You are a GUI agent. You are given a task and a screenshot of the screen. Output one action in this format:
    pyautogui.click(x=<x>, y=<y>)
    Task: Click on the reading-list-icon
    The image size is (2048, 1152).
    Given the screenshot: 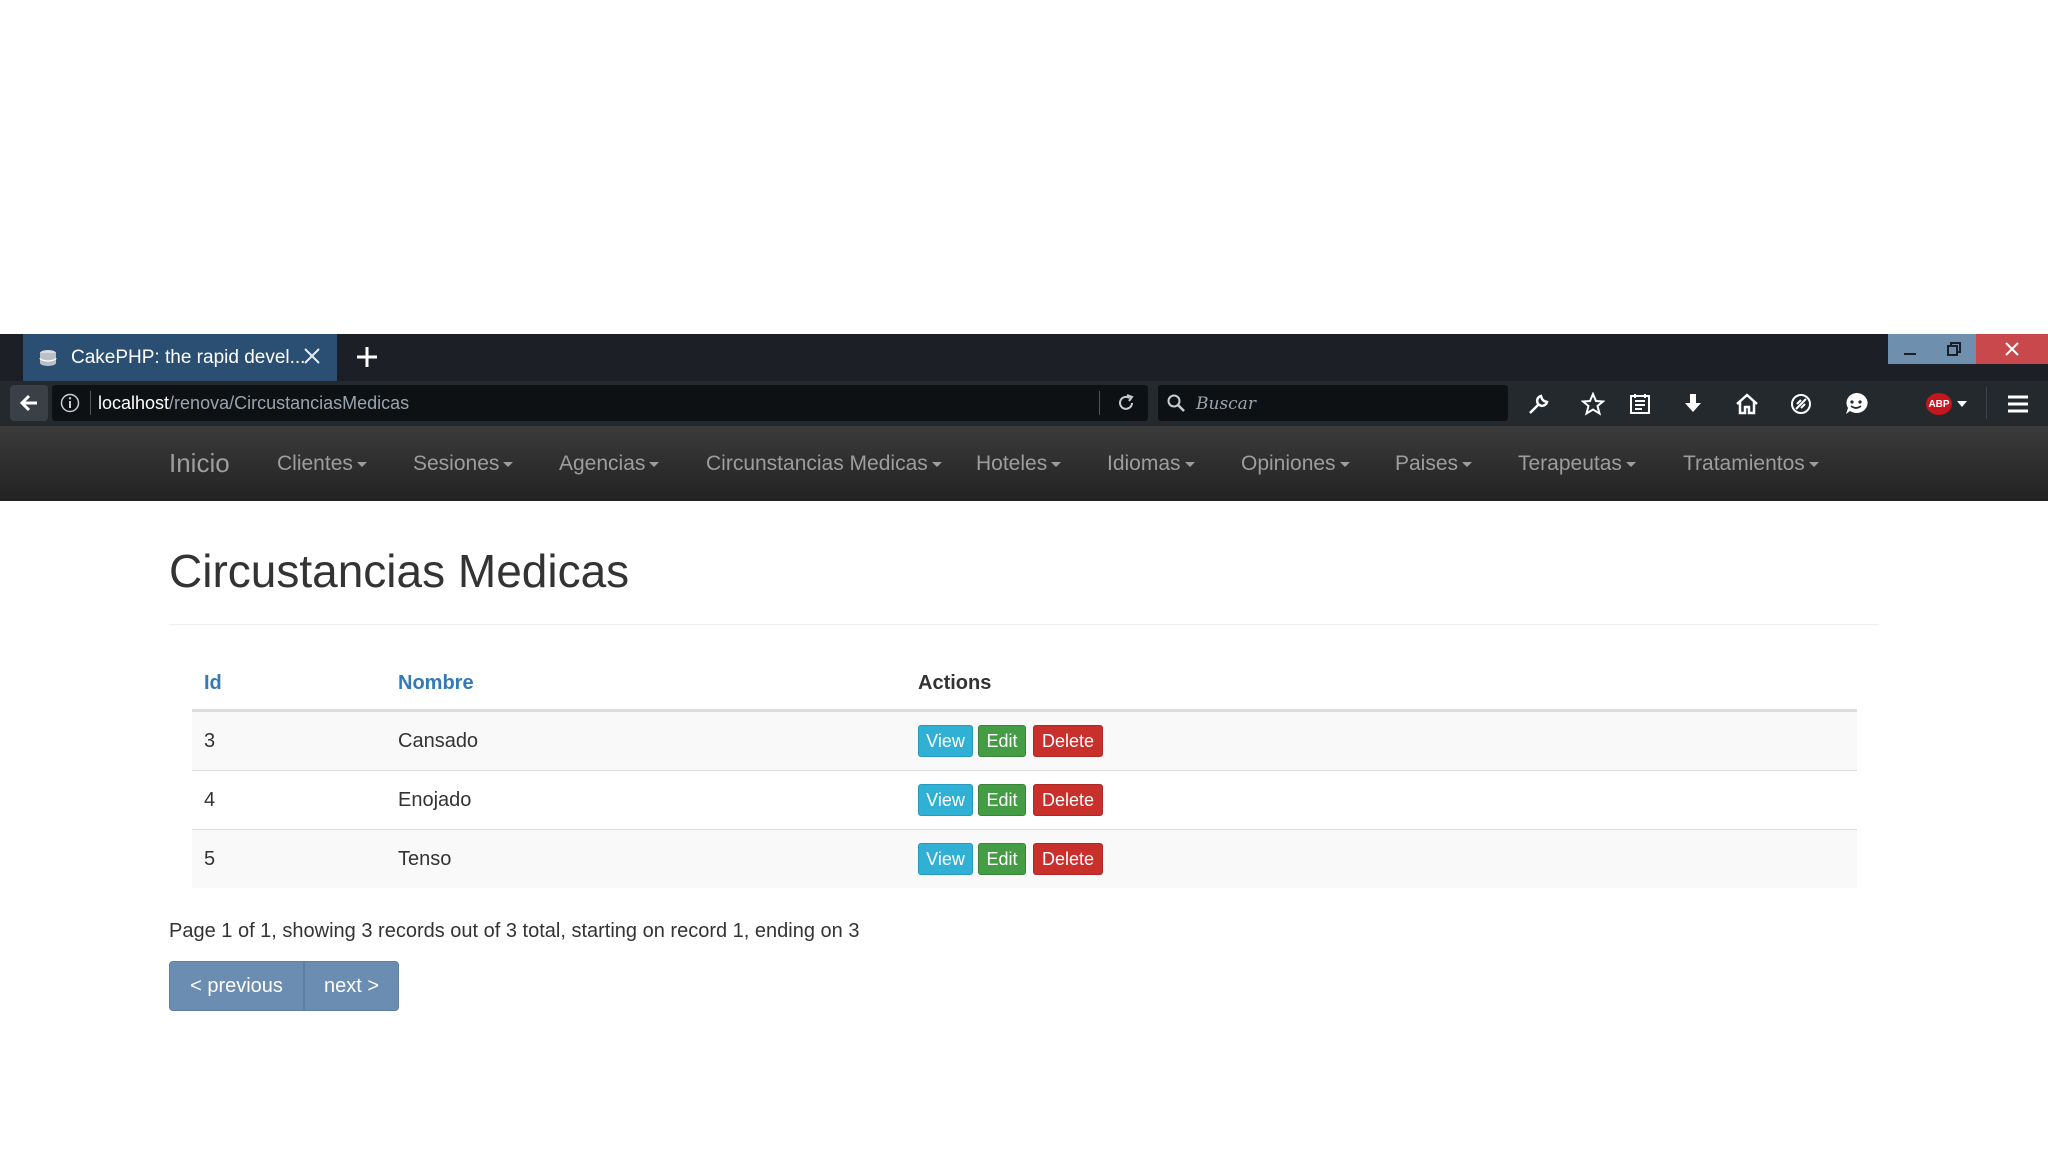 What is the action you would take?
    pyautogui.click(x=1640, y=404)
    